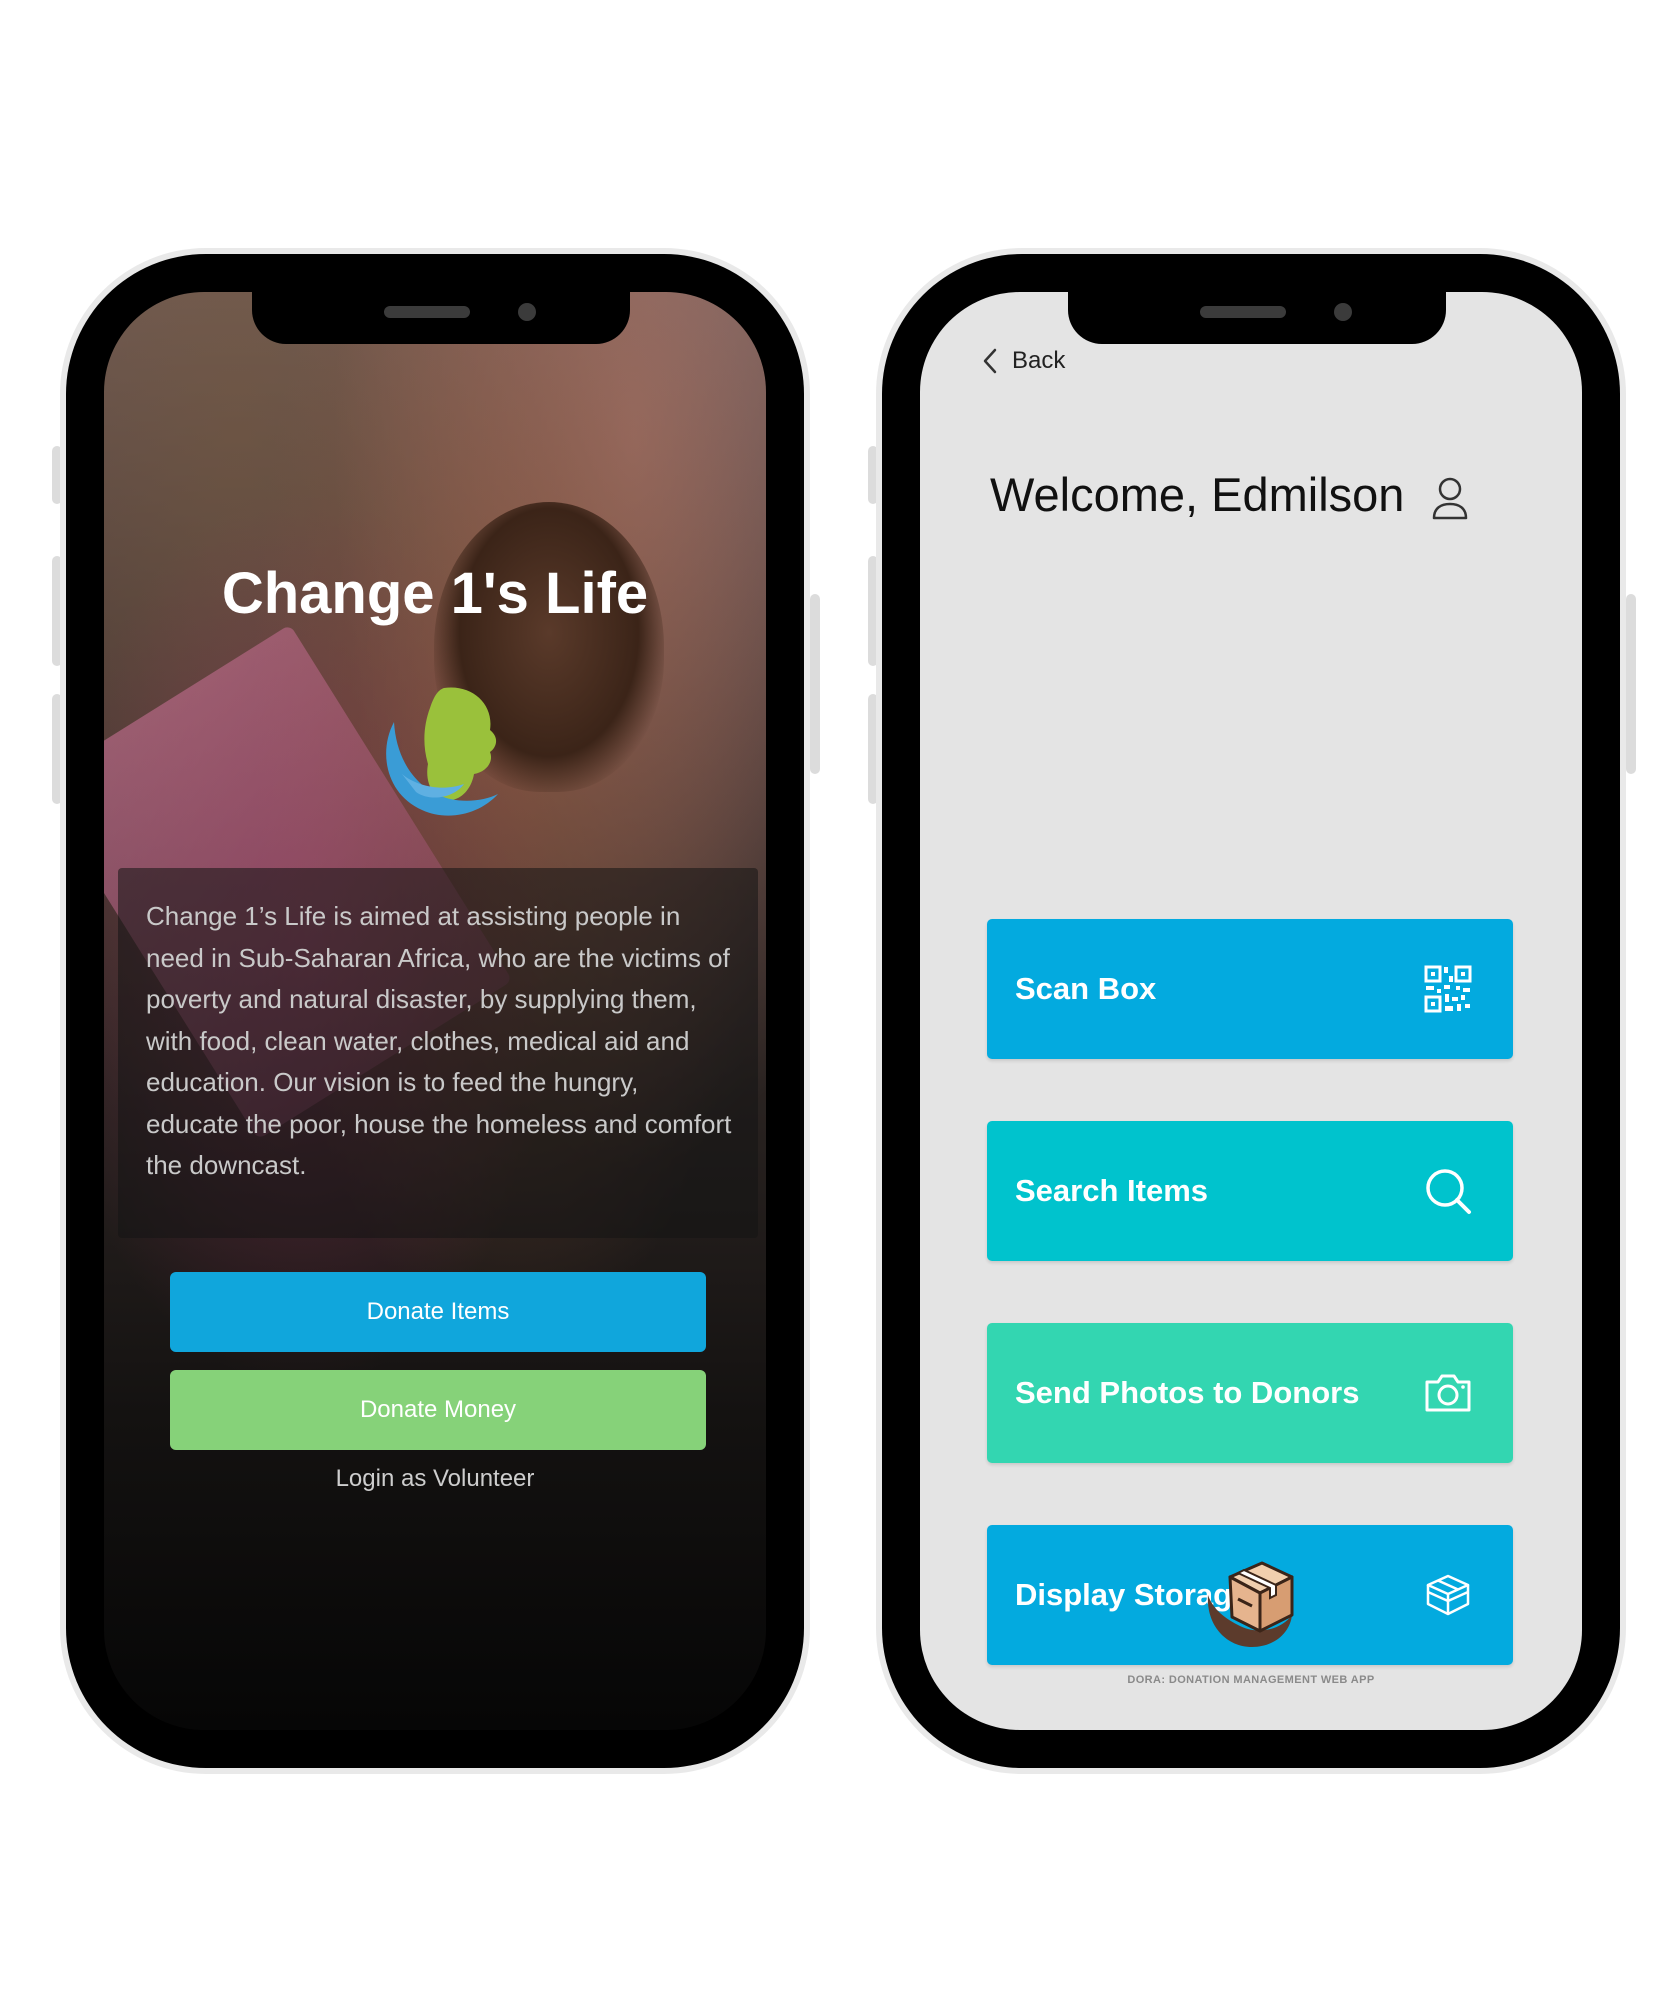 The width and height of the screenshot is (1679, 2000). I want to click on search-icon, so click(1448, 1191).